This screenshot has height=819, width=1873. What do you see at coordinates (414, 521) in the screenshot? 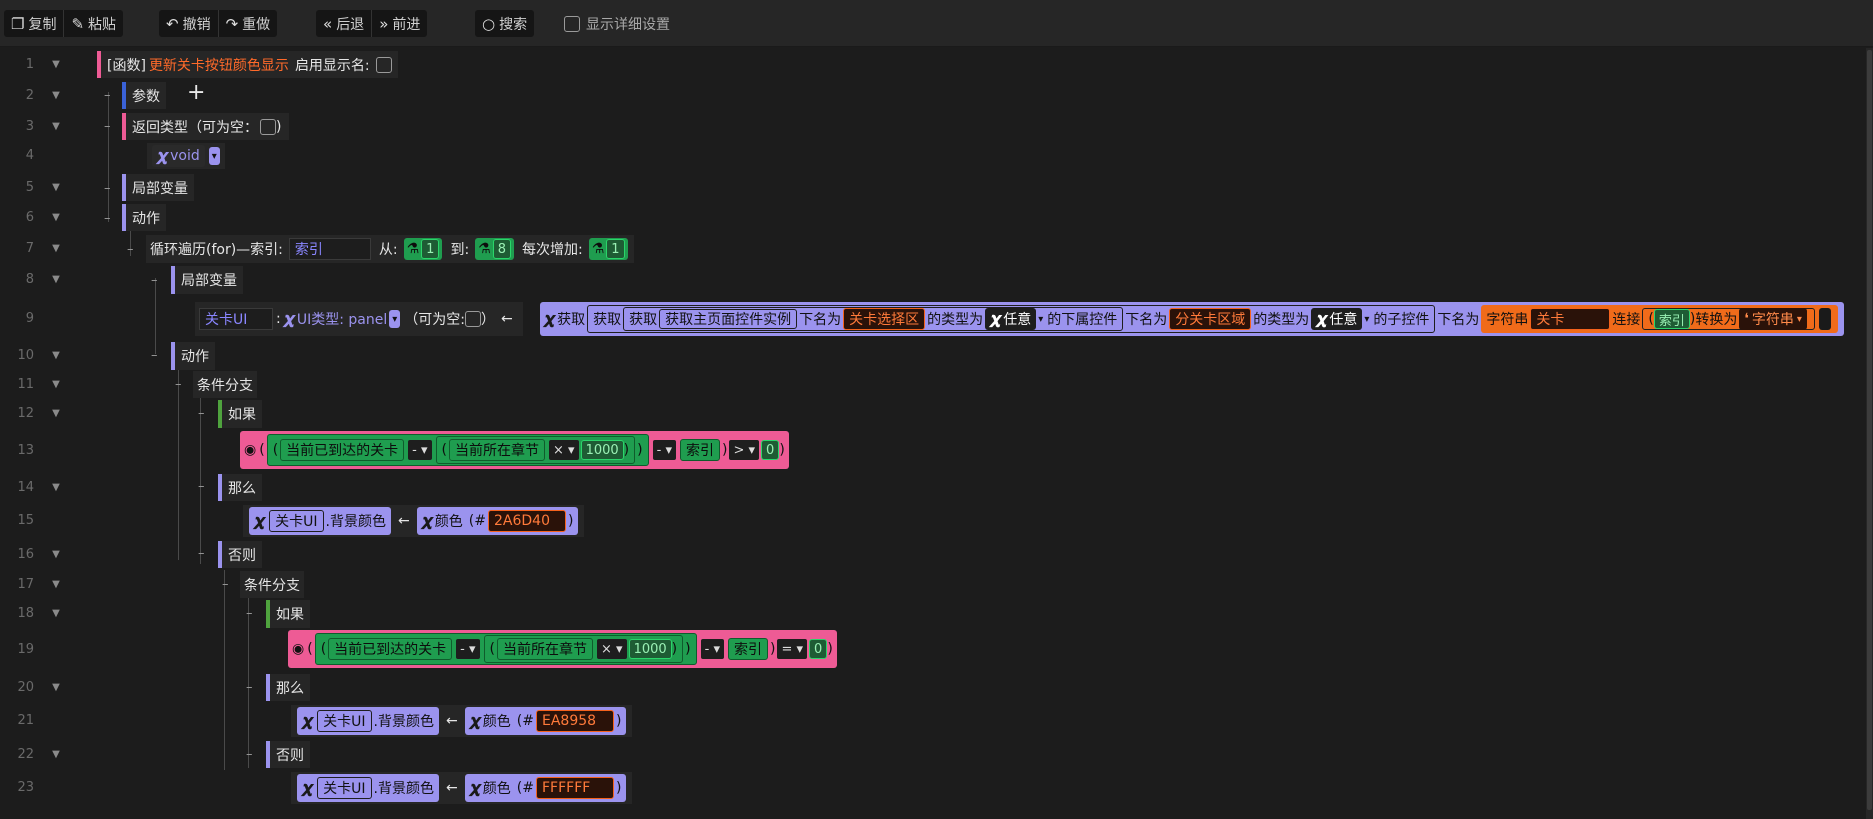
I see `assign-statement: 𝝌 关卡UI .背景颜色 ← 𝝌 颜色 (# 2A6D40)` at bounding box center [414, 521].